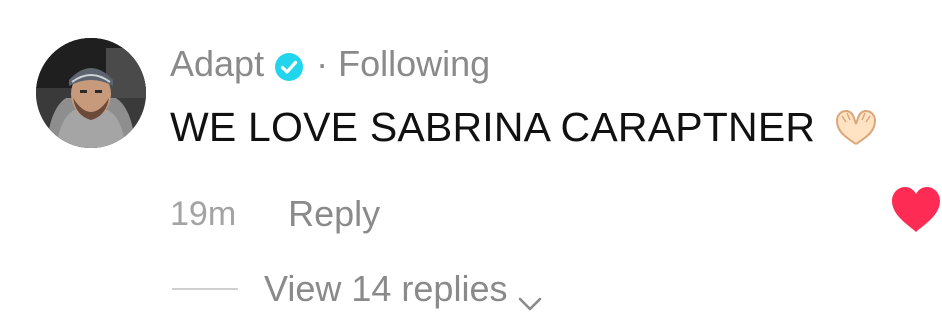  What do you see at coordinates (414, 63) in the screenshot?
I see `following-label: Following` at bounding box center [414, 63].